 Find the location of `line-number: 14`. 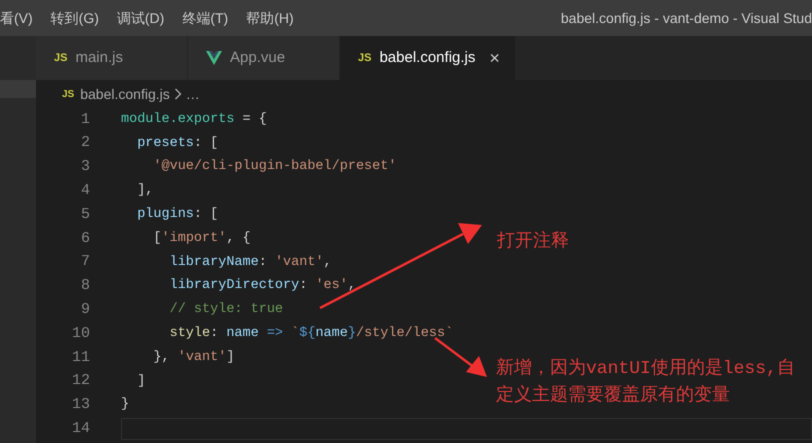

line-number: 14 is located at coordinates (80, 429).